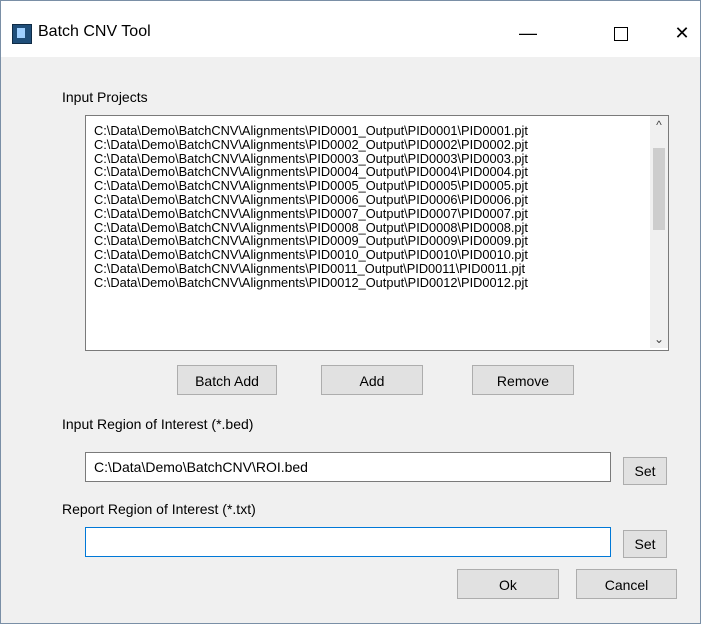 This screenshot has width=701, height=624. Describe the element at coordinates (528, 33) in the screenshot. I see `minimize-button: —` at that location.